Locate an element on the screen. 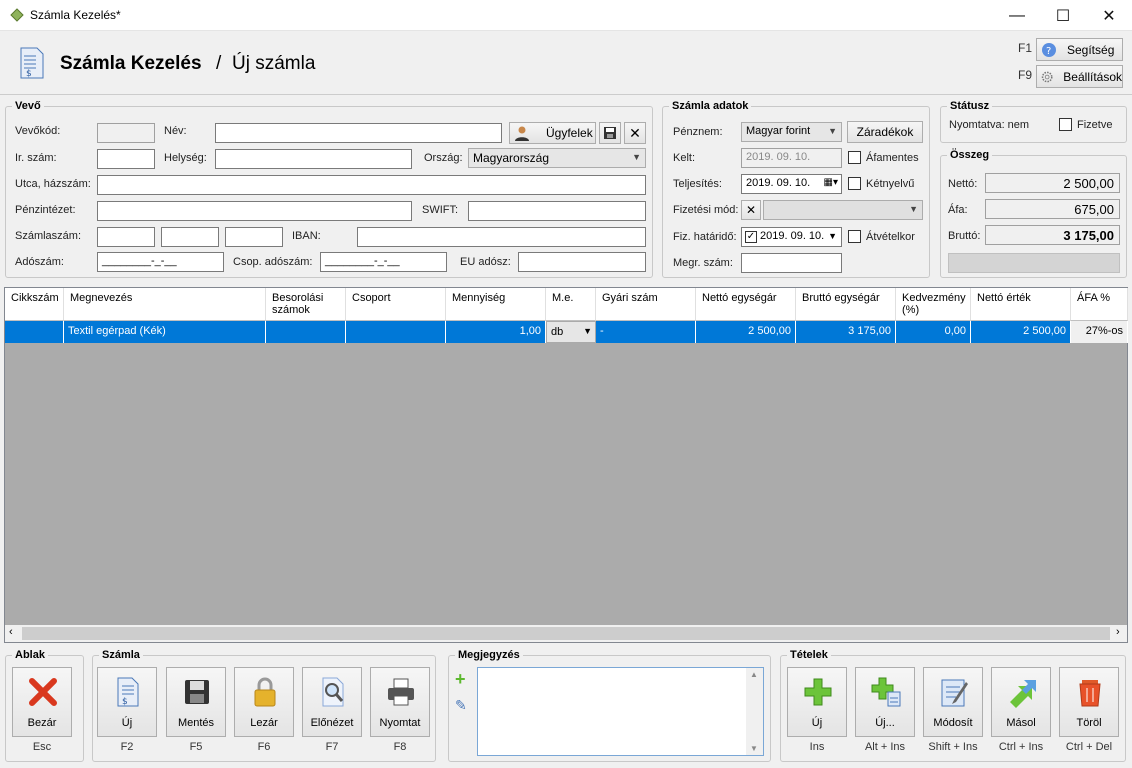 Image resolution: width=1132 pixels, height=768 pixels. clauses-button: Záradékok is located at coordinates (885, 132).